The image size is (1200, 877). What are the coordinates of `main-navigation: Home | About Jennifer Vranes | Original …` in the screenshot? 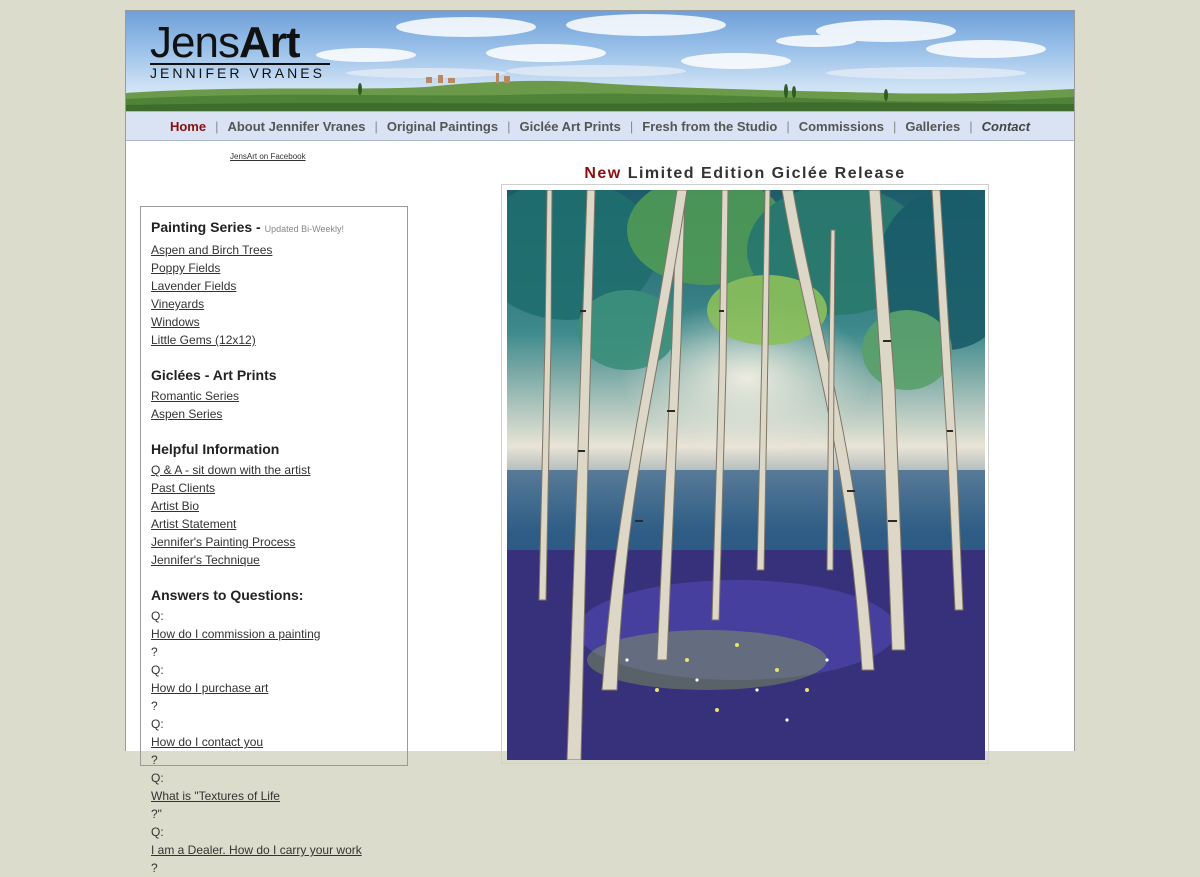 It's located at (600, 126).